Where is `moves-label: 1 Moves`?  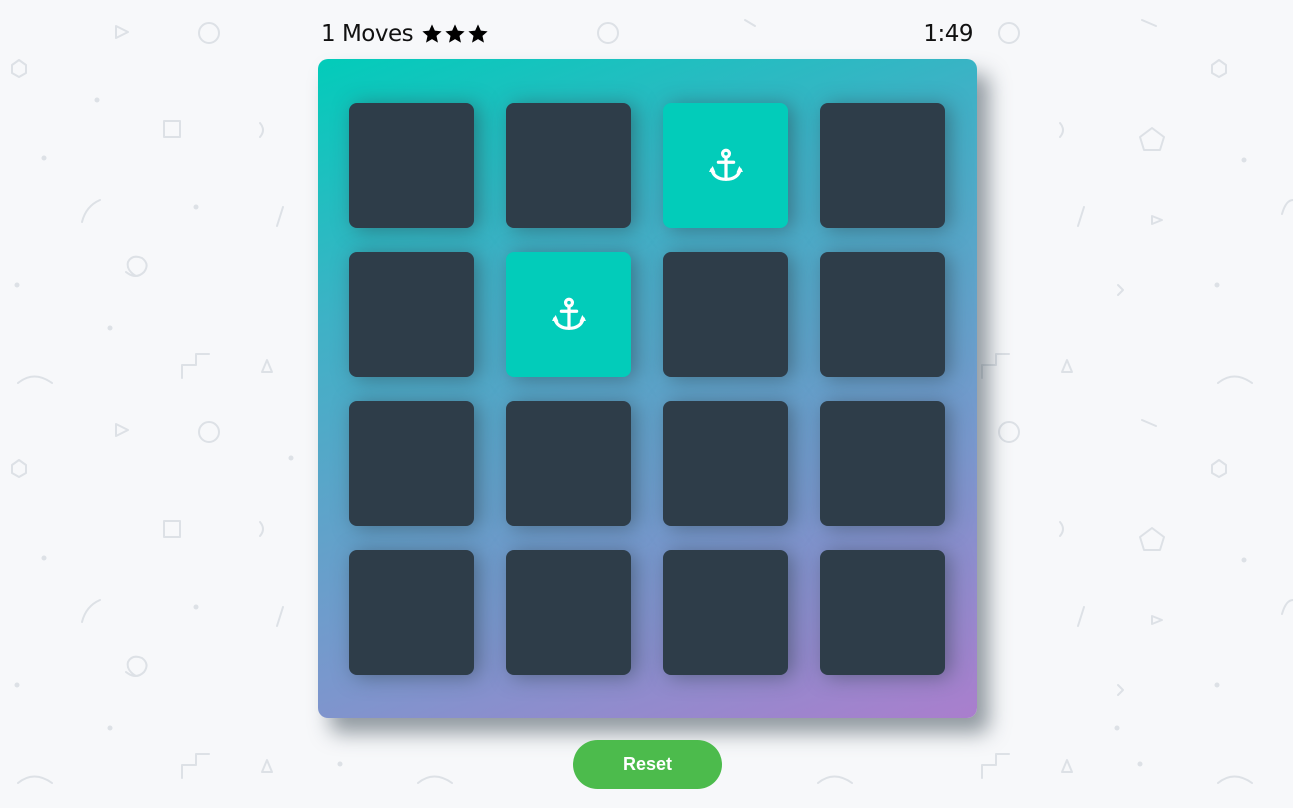
moves-label: 1 Moves is located at coordinates (367, 34).